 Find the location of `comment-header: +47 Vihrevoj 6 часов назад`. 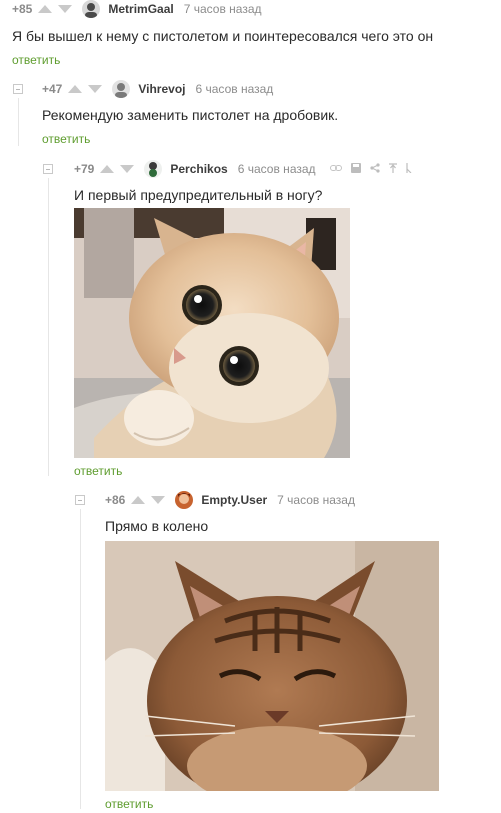

comment-header: +47 Vihrevoj 6 часов назад is located at coordinates (157, 89).